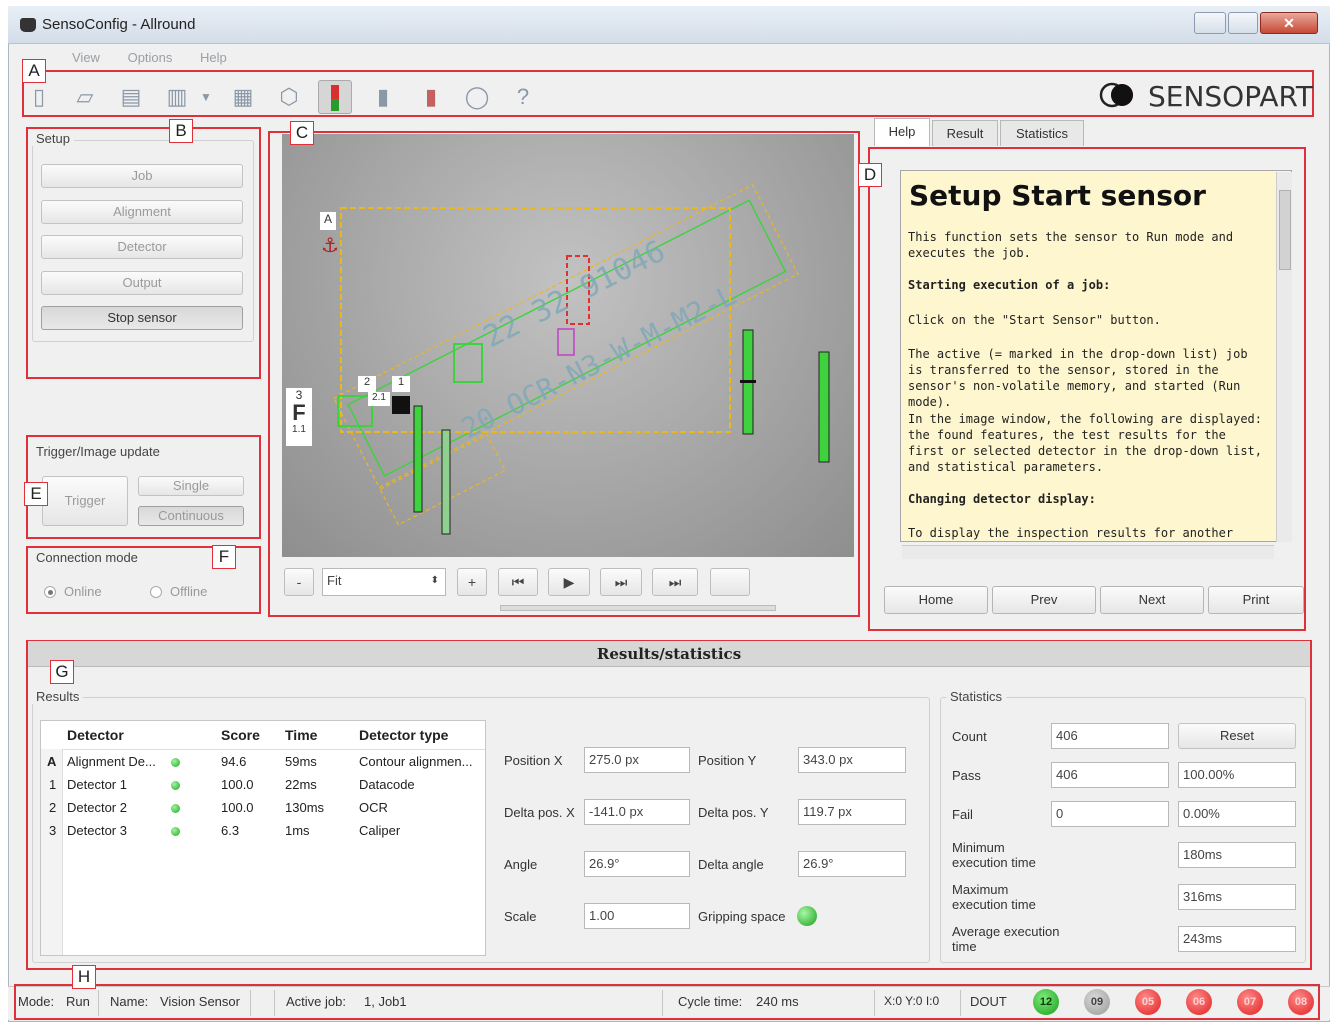 This screenshot has height=1025, width=1335. What do you see at coordinates (518, 582) in the screenshot?
I see `first-image-icon: ⏮` at bounding box center [518, 582].